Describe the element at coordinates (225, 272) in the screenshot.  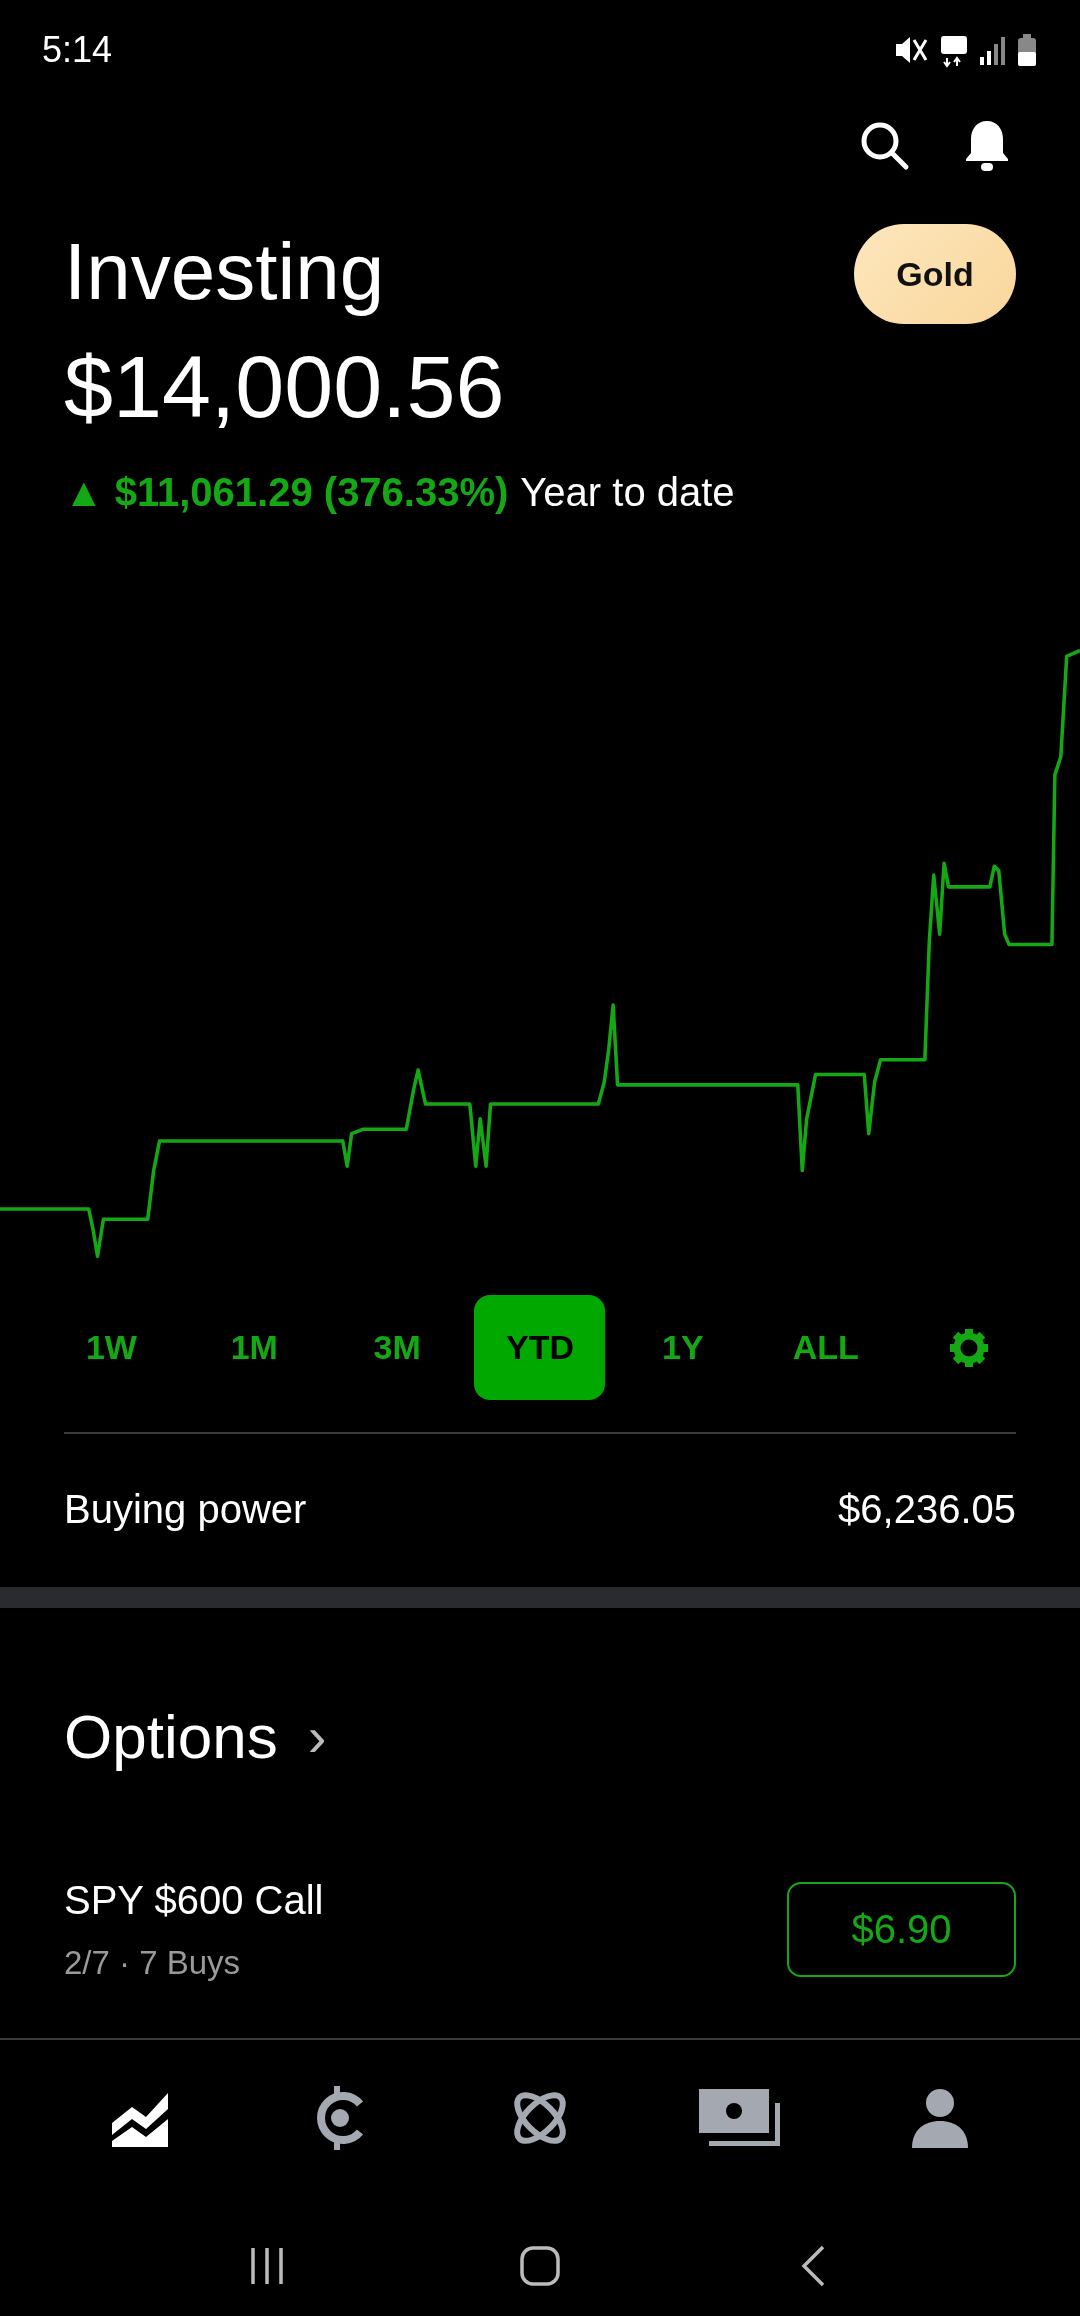
I see `page-title: Investing` at that location.